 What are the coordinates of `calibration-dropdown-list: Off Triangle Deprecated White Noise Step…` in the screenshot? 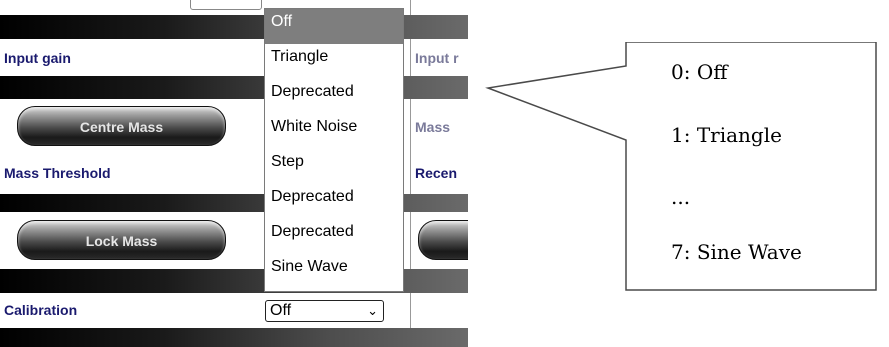 It's located at (334, 150).